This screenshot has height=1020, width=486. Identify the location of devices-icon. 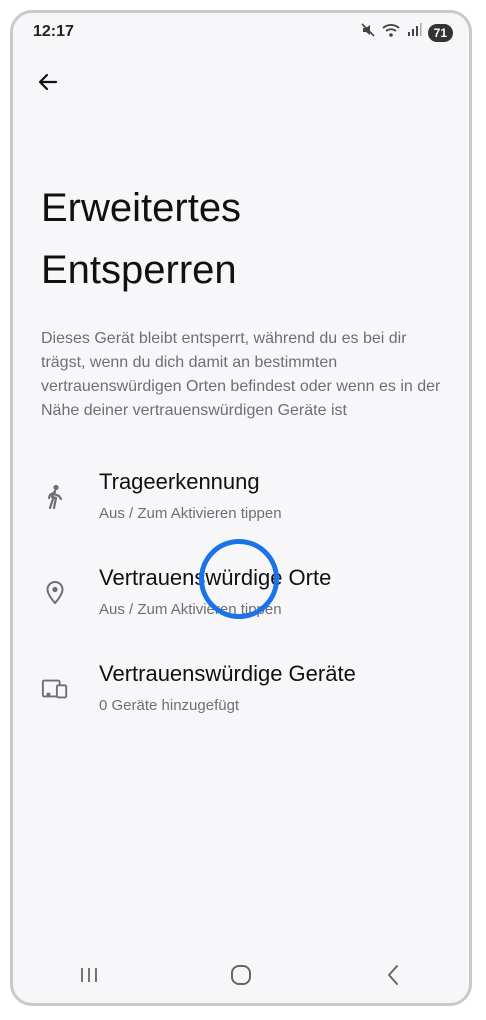
(55, 689).